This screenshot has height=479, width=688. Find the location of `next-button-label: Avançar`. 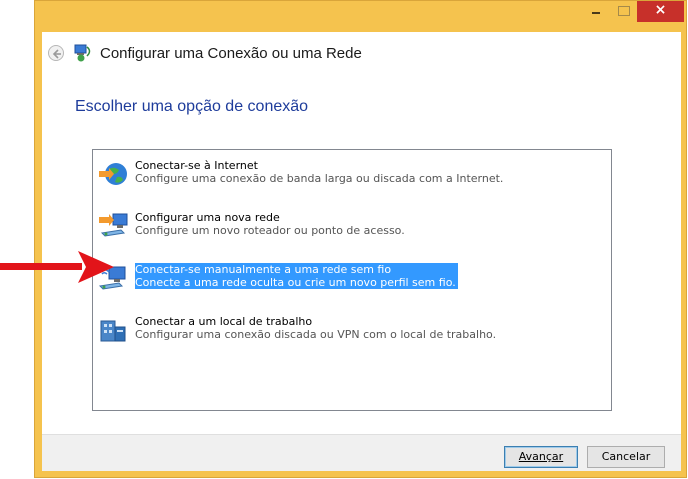

next-button-label: Avançar is located at coordinates (541, 456).